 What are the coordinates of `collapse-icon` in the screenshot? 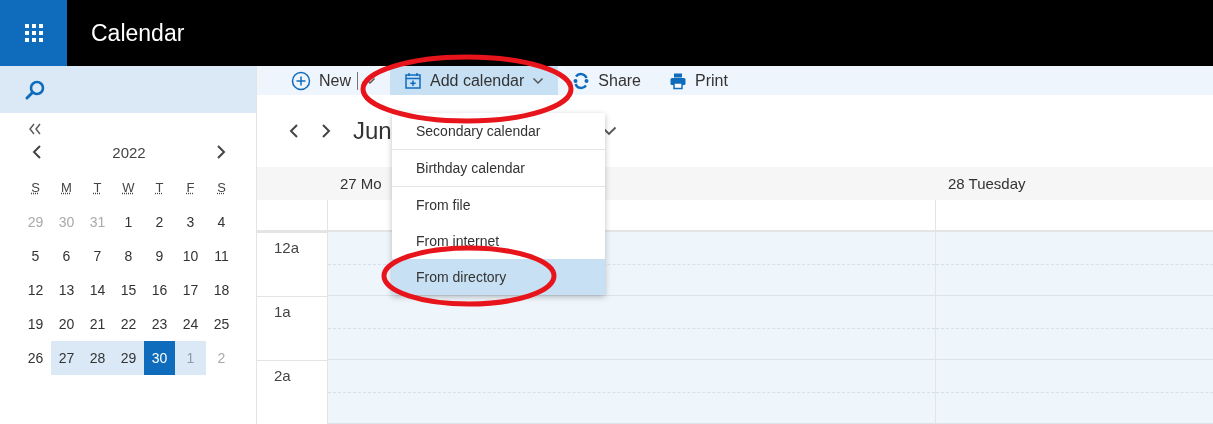 It's located at (35, 129).